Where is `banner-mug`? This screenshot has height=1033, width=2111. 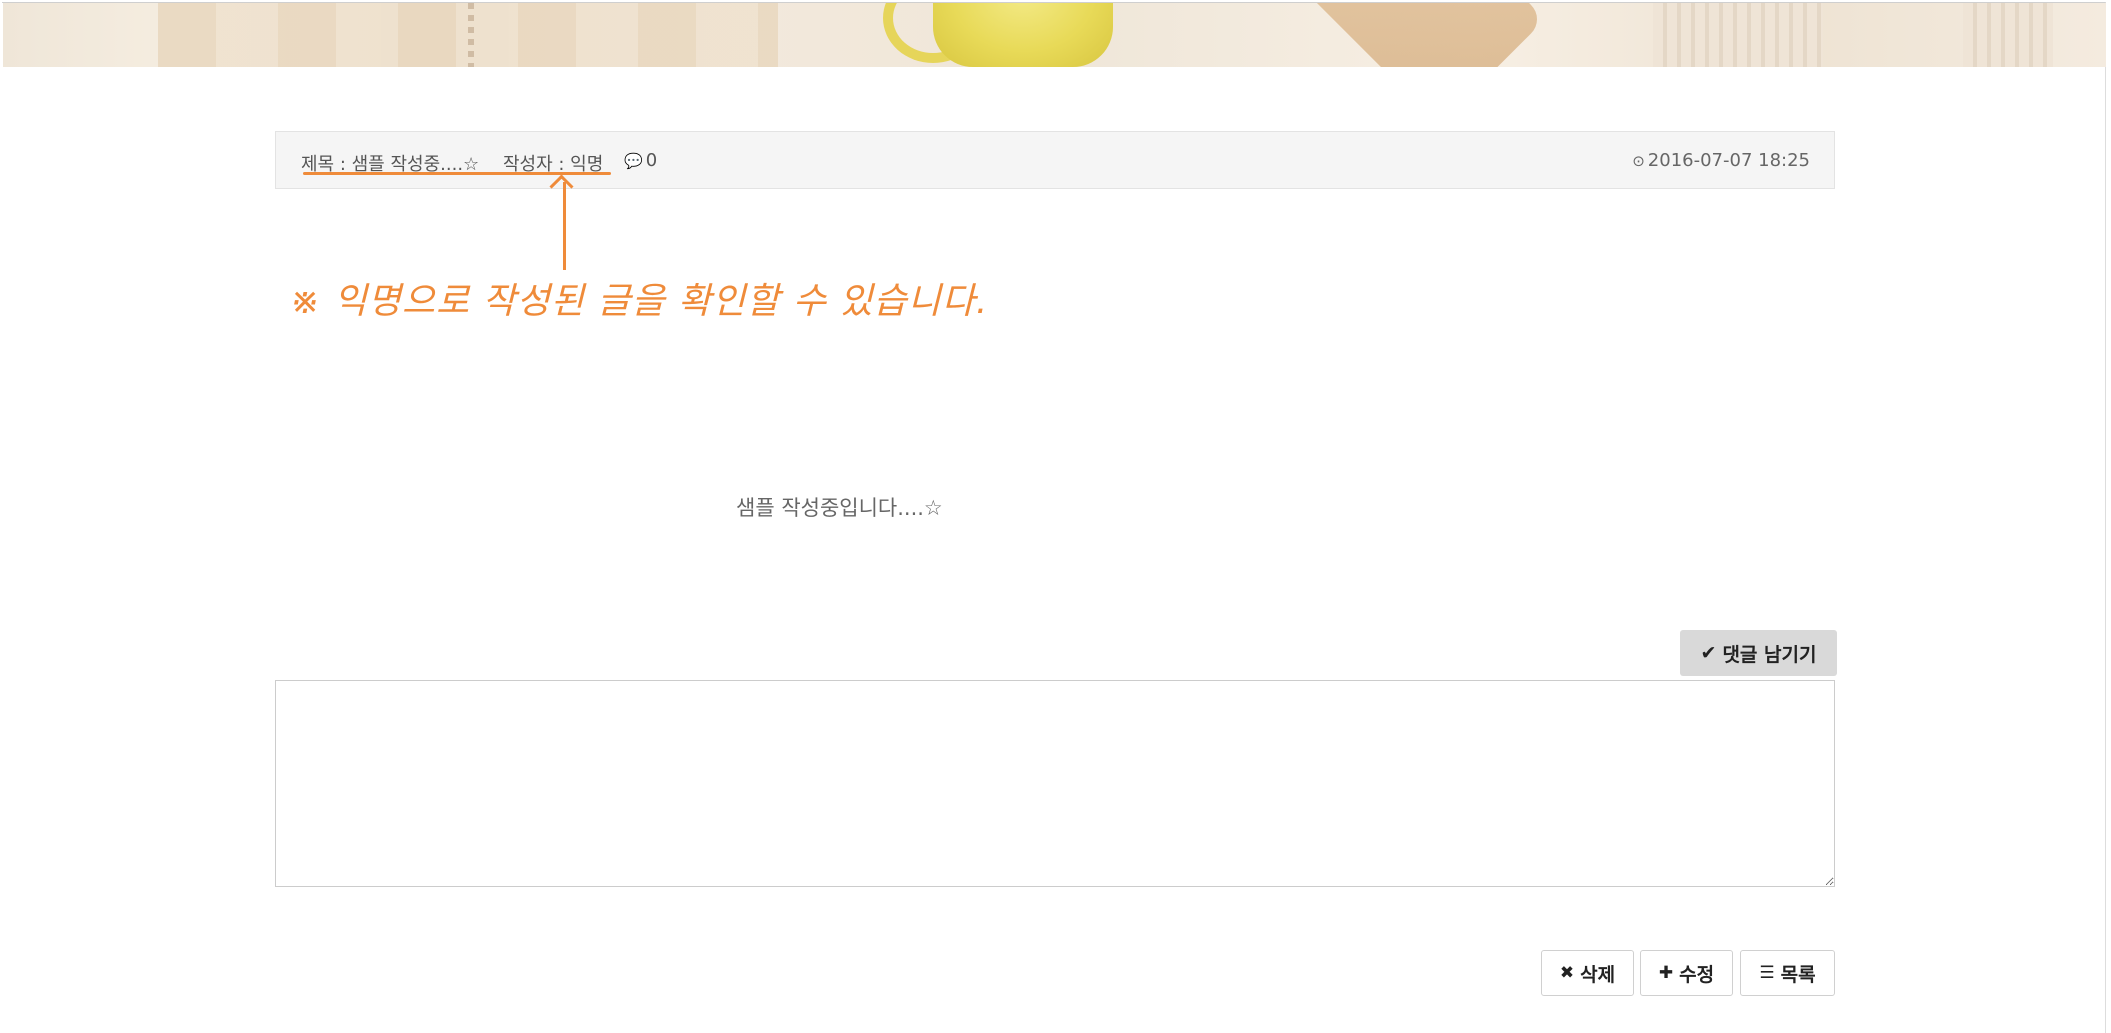
banner-mug is located at coordinates (1023, 35).